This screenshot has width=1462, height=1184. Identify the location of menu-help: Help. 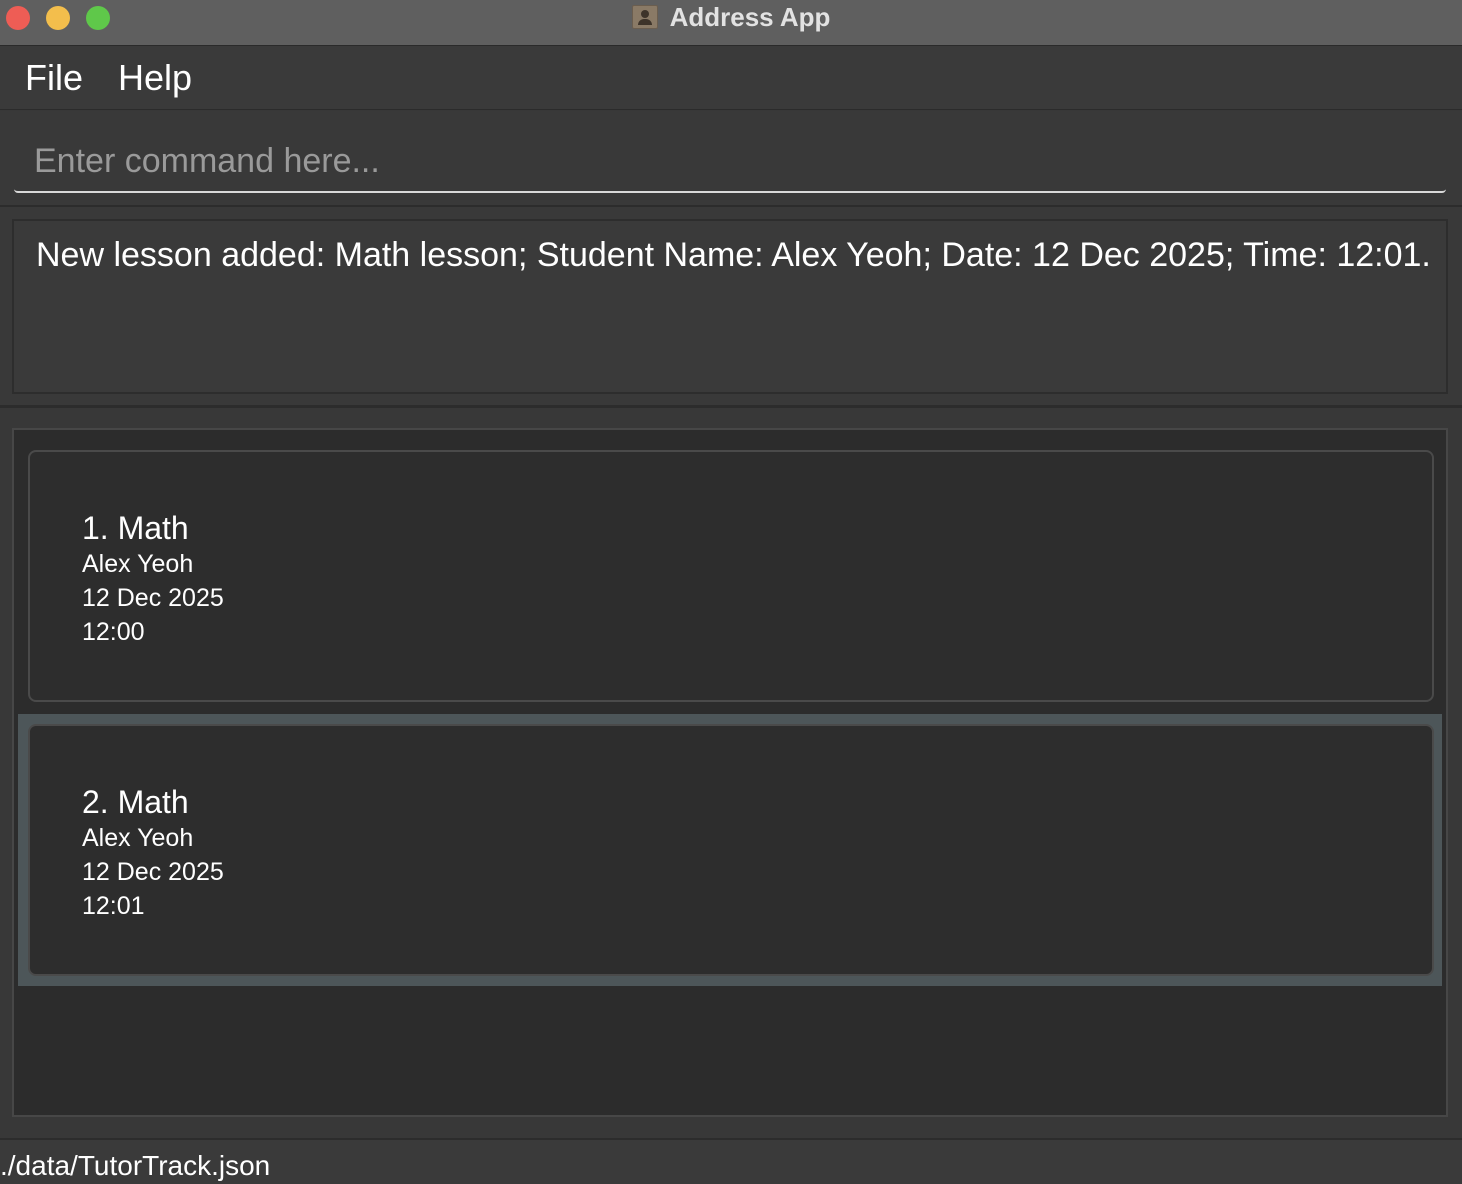
(155, 78).